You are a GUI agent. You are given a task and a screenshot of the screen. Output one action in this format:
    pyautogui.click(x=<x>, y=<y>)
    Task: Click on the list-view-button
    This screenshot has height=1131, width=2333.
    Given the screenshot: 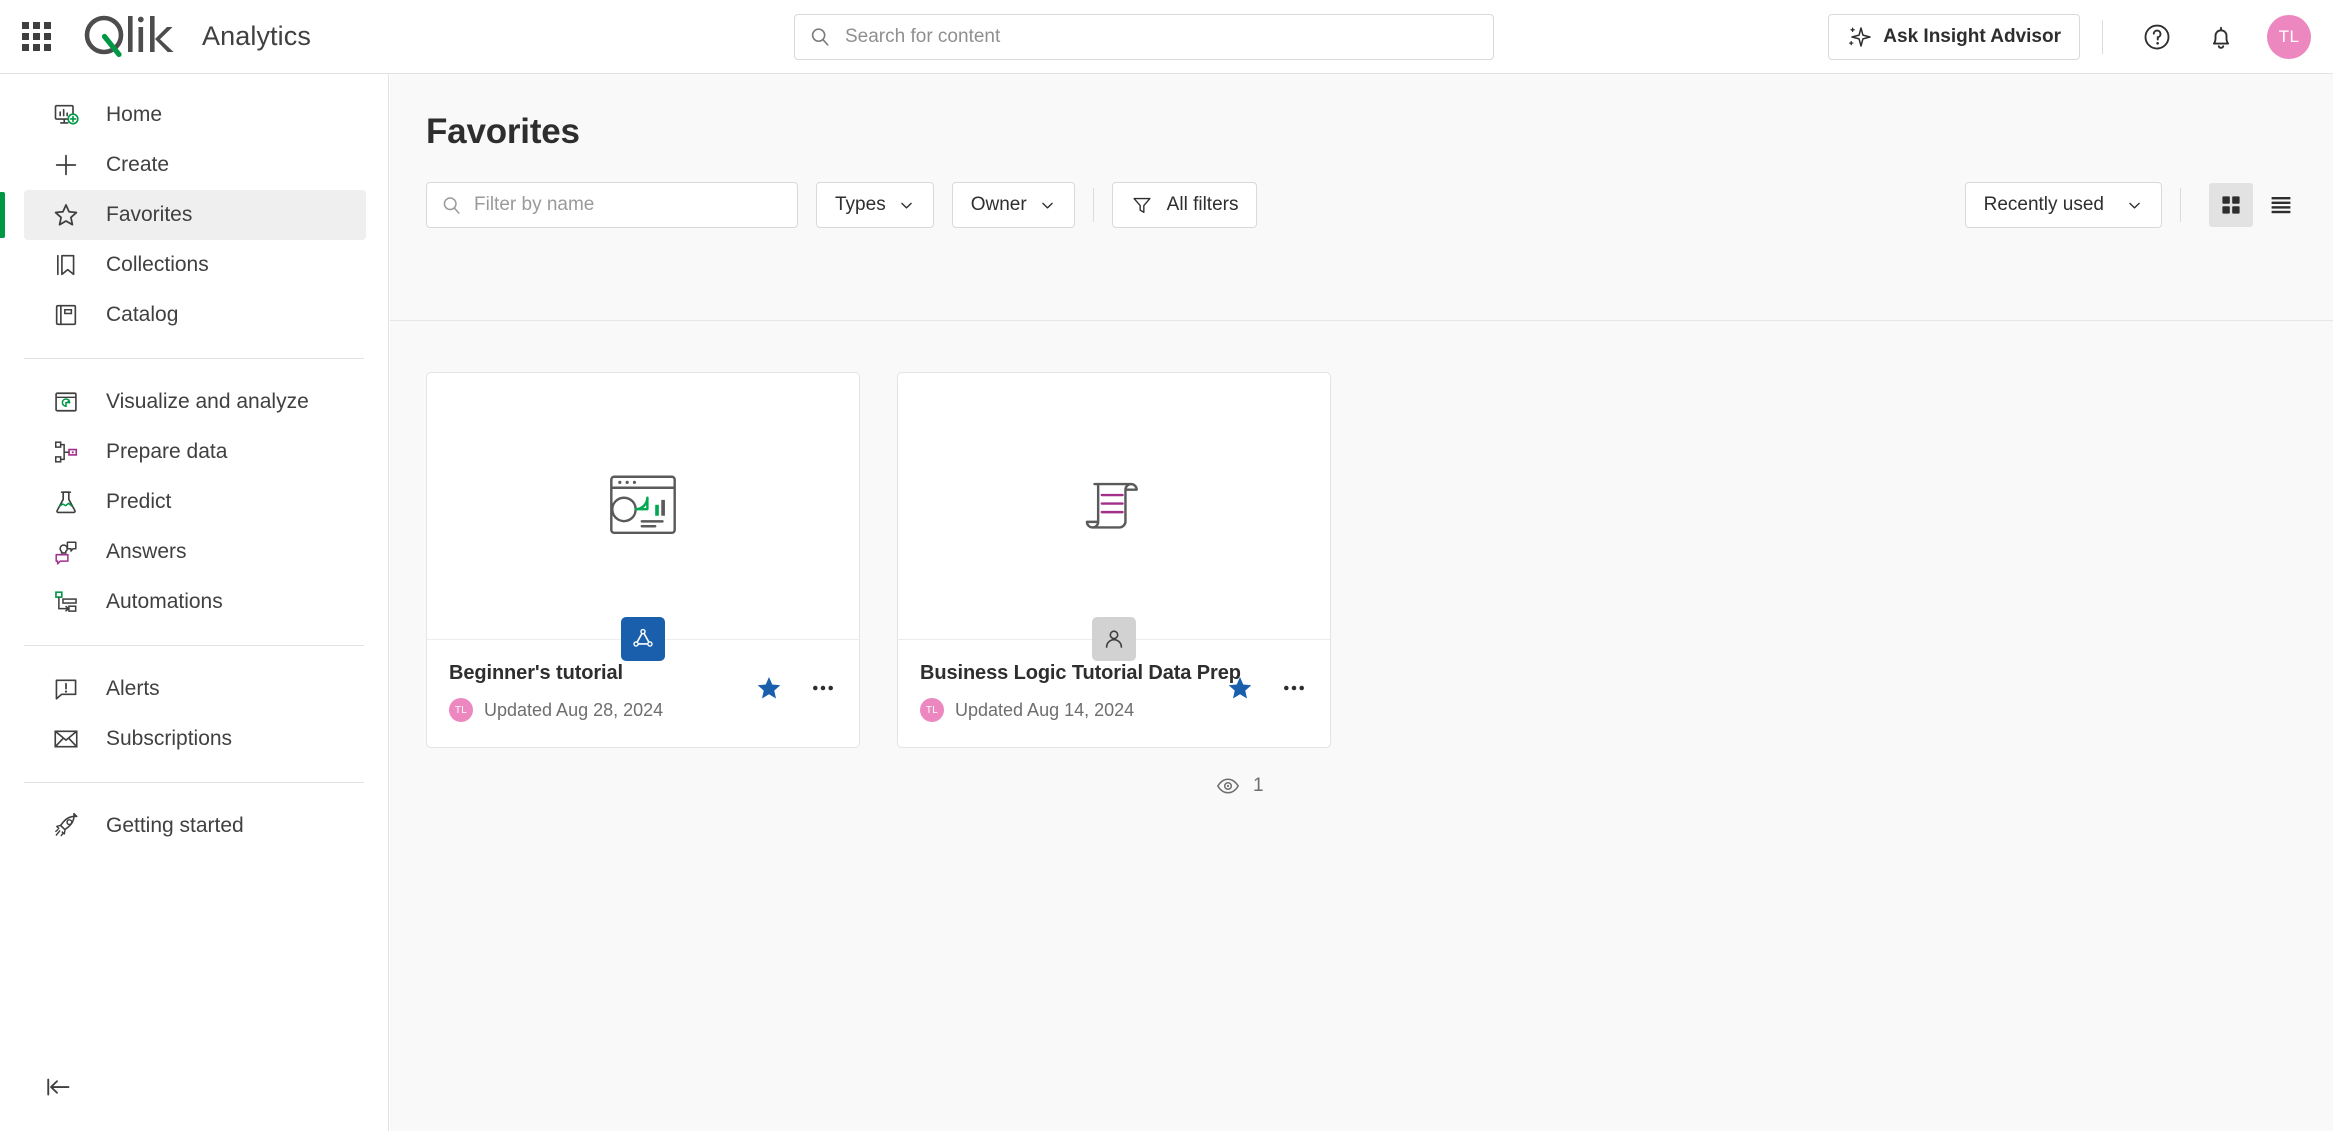 What is the action you would take?
    pyautogui.click(x=2281, y=205)
    